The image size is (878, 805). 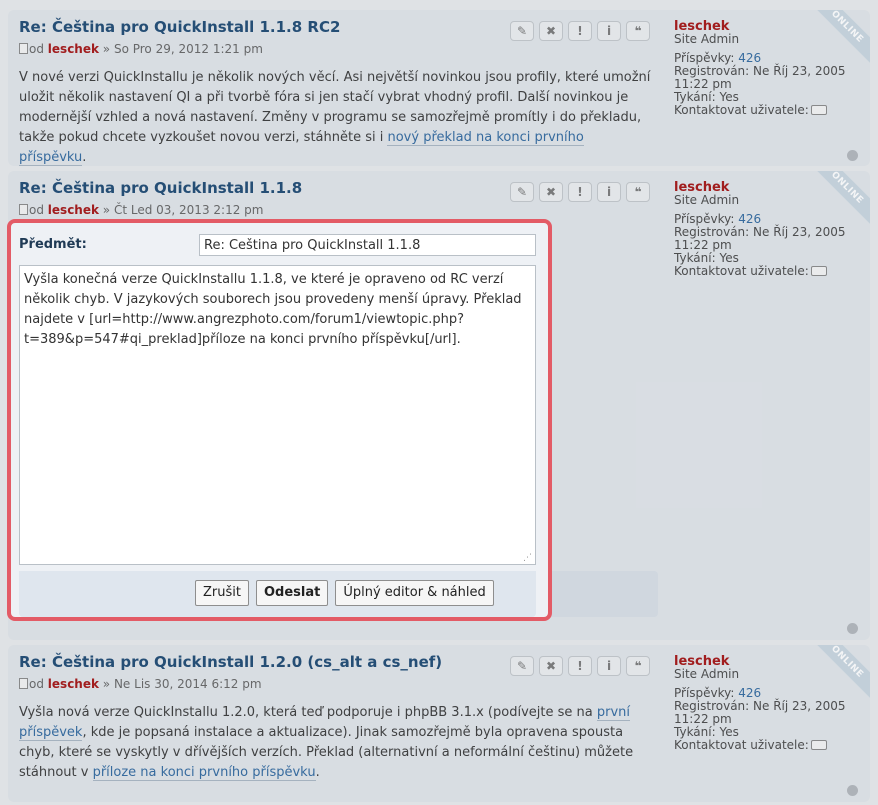 What do you see at coordinates (183, 210) in the screenshot?
I see `post-date: » Čt Led 03, 2013 2:12 pm` at bounding box center [183, 210].